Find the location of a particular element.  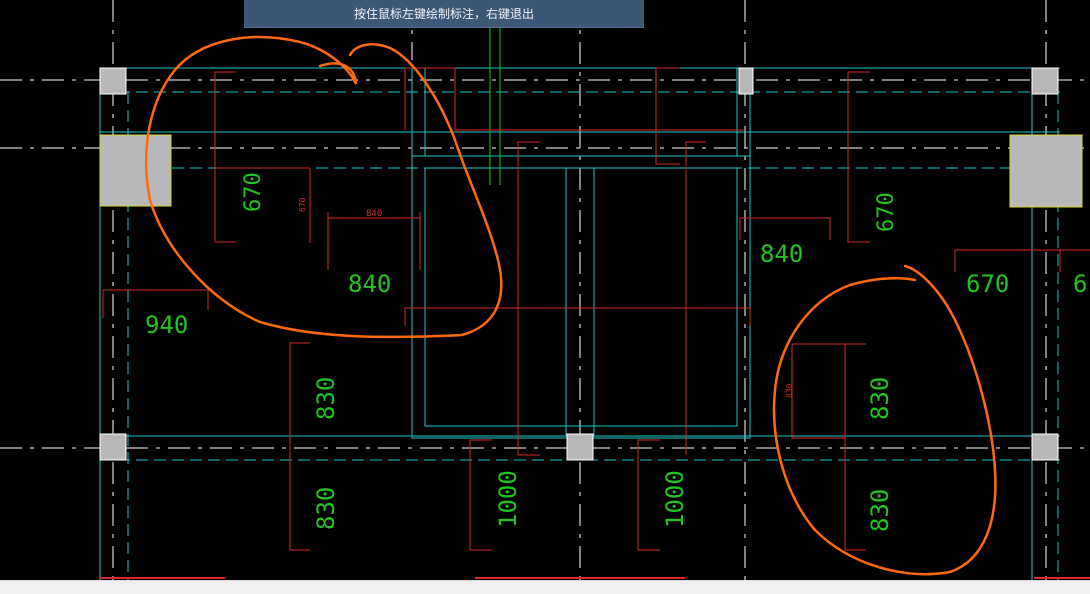

drawing-hint-bar: 按住鼠标左键绘制标注，右键退出 is located at coordinates (444, 14).